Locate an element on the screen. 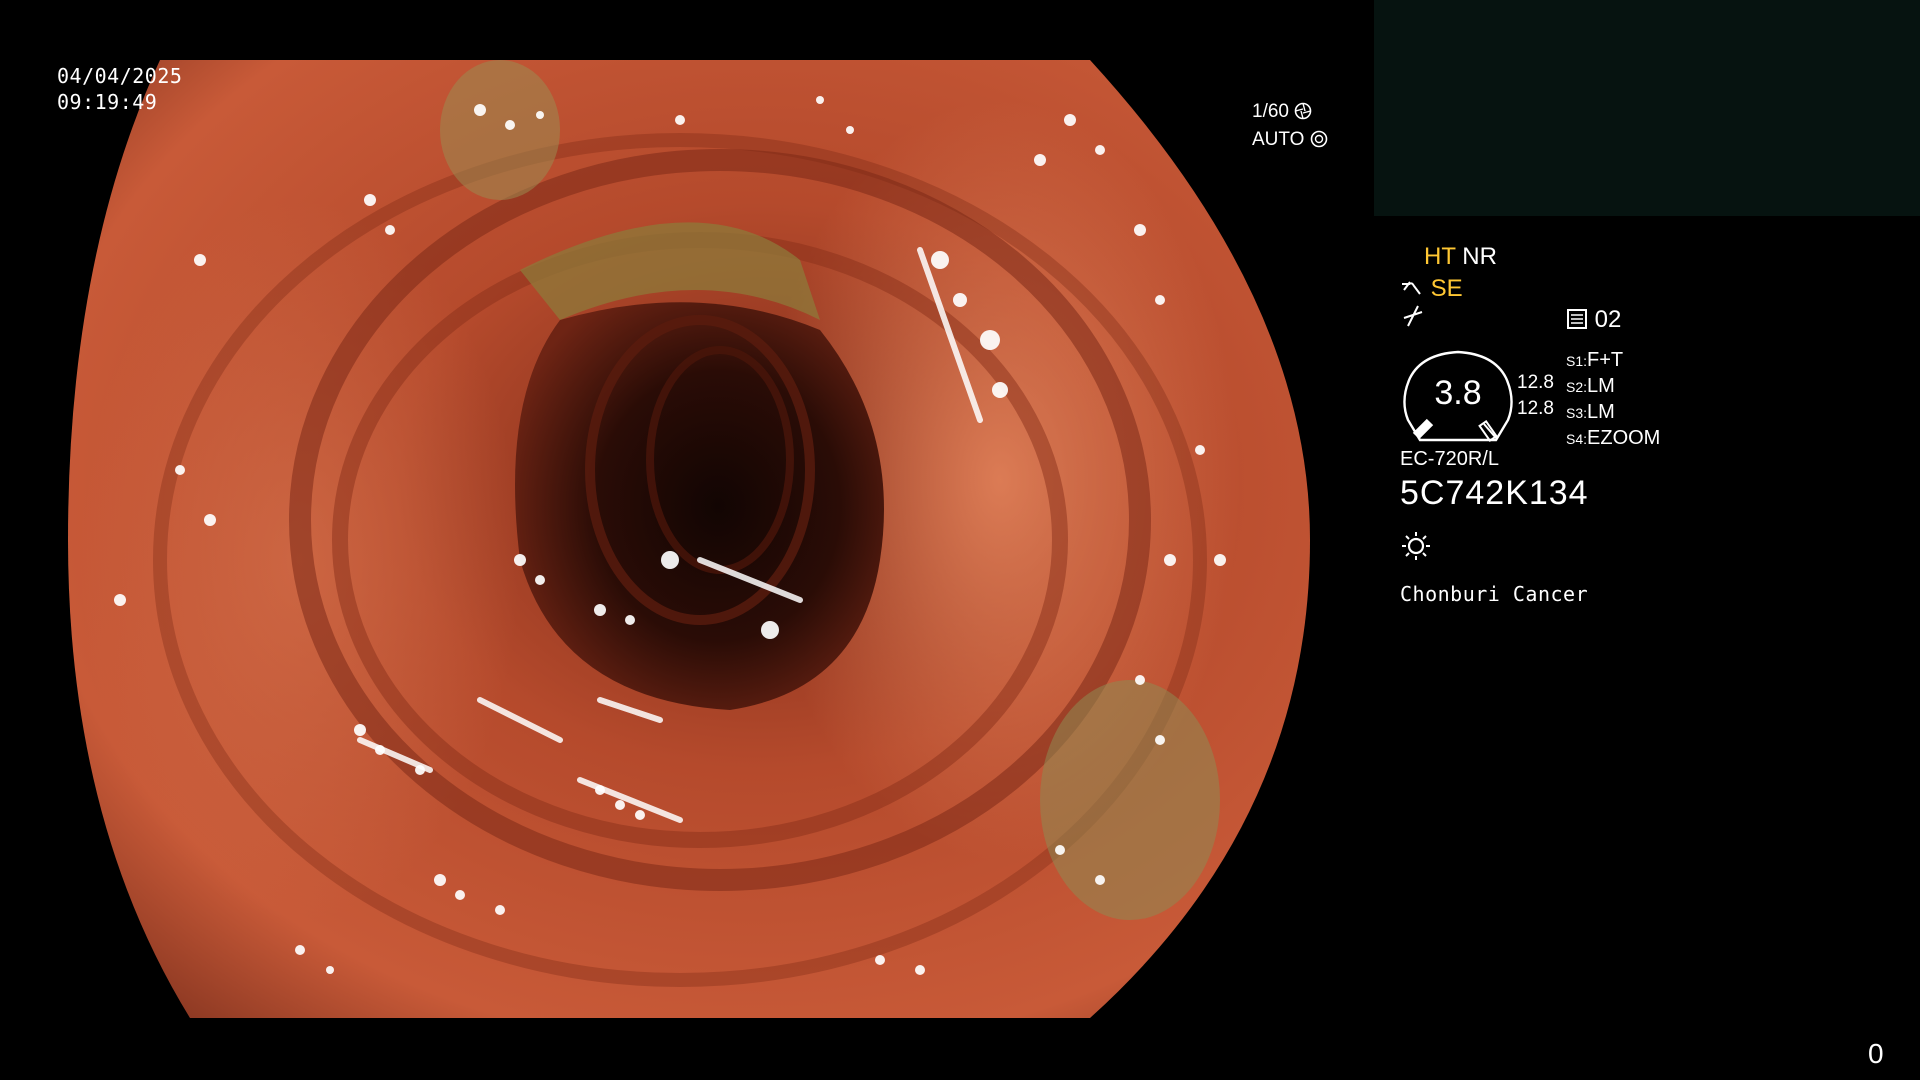 This screenshot has height=1080, width=1920. scope-model: EC-720R/L is located at coordinates (1449, 459).